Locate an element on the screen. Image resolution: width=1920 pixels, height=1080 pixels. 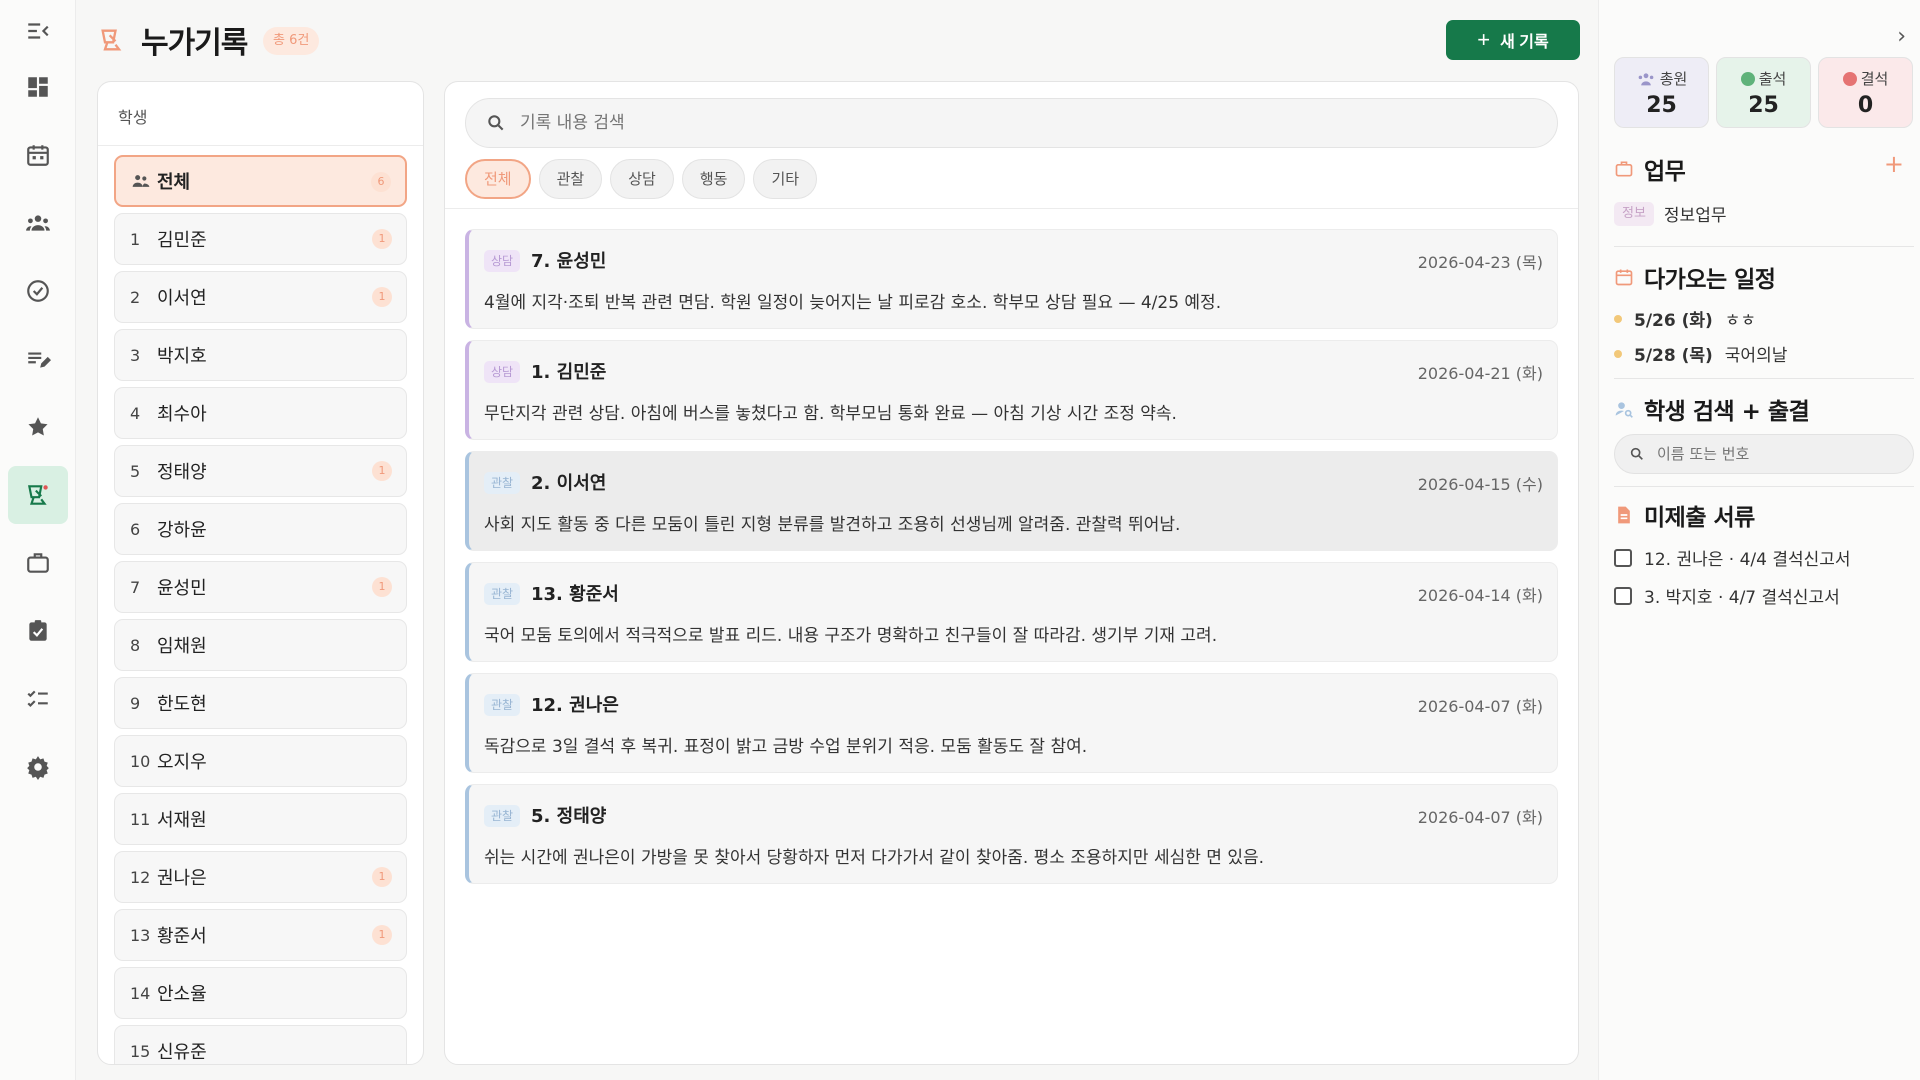
new-record-label: 새 기록 is located at coordinates (1524, 42).